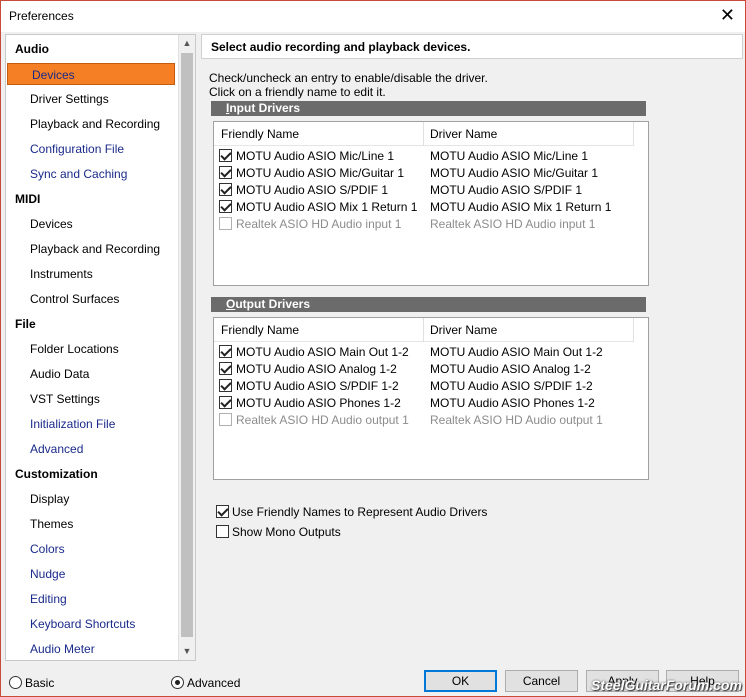 This screenshot has height=697, width=746. I want to click on driver-name-cell: MOTU Audio ASIO S/PDIF 1-2, so click(511, 386).